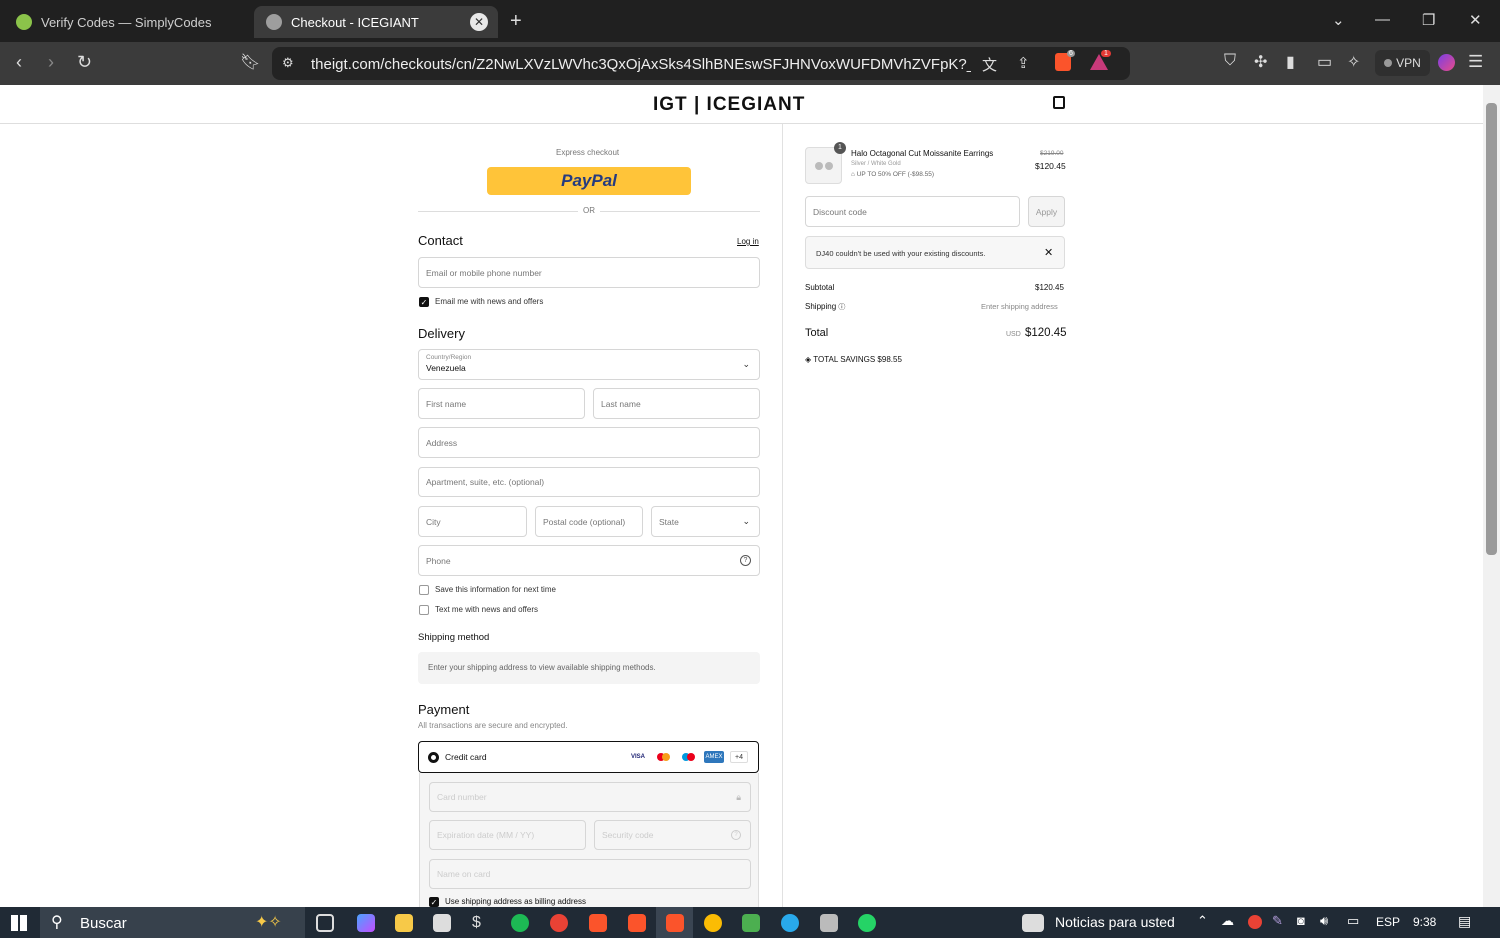 Image resolution: width=1500 pixels, height=938 pixels. What do you see at coordinates (829, 923) in the screenshot?
I see `calculator-icon` at bounding box center [829, 923].